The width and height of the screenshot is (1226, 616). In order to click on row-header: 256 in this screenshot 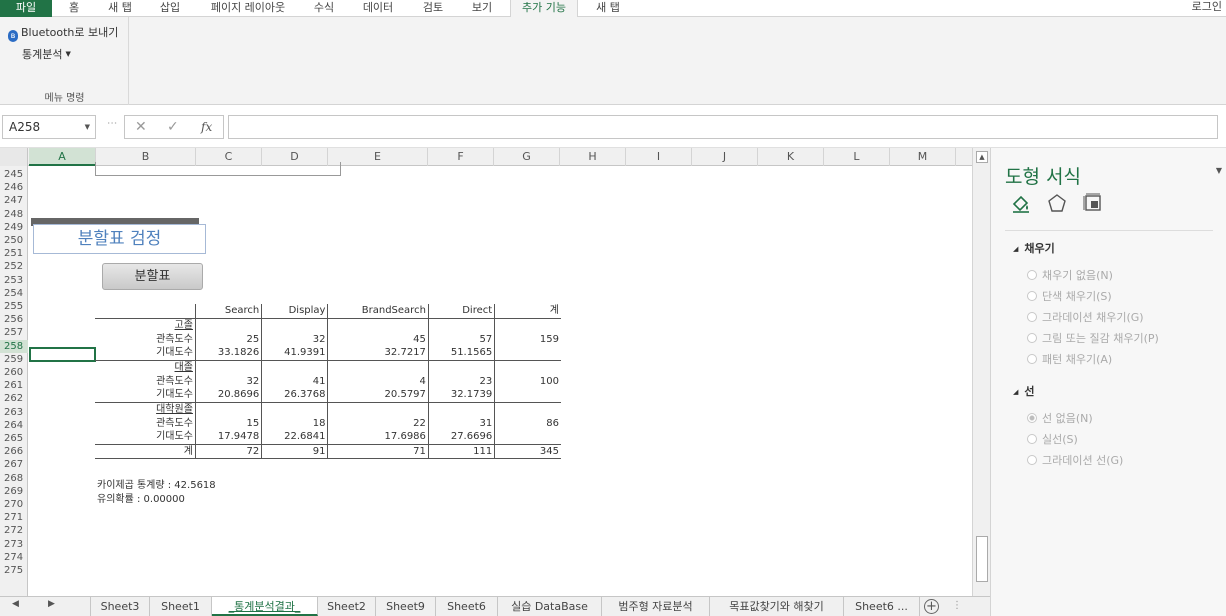, I will do `click(14, 319)`.